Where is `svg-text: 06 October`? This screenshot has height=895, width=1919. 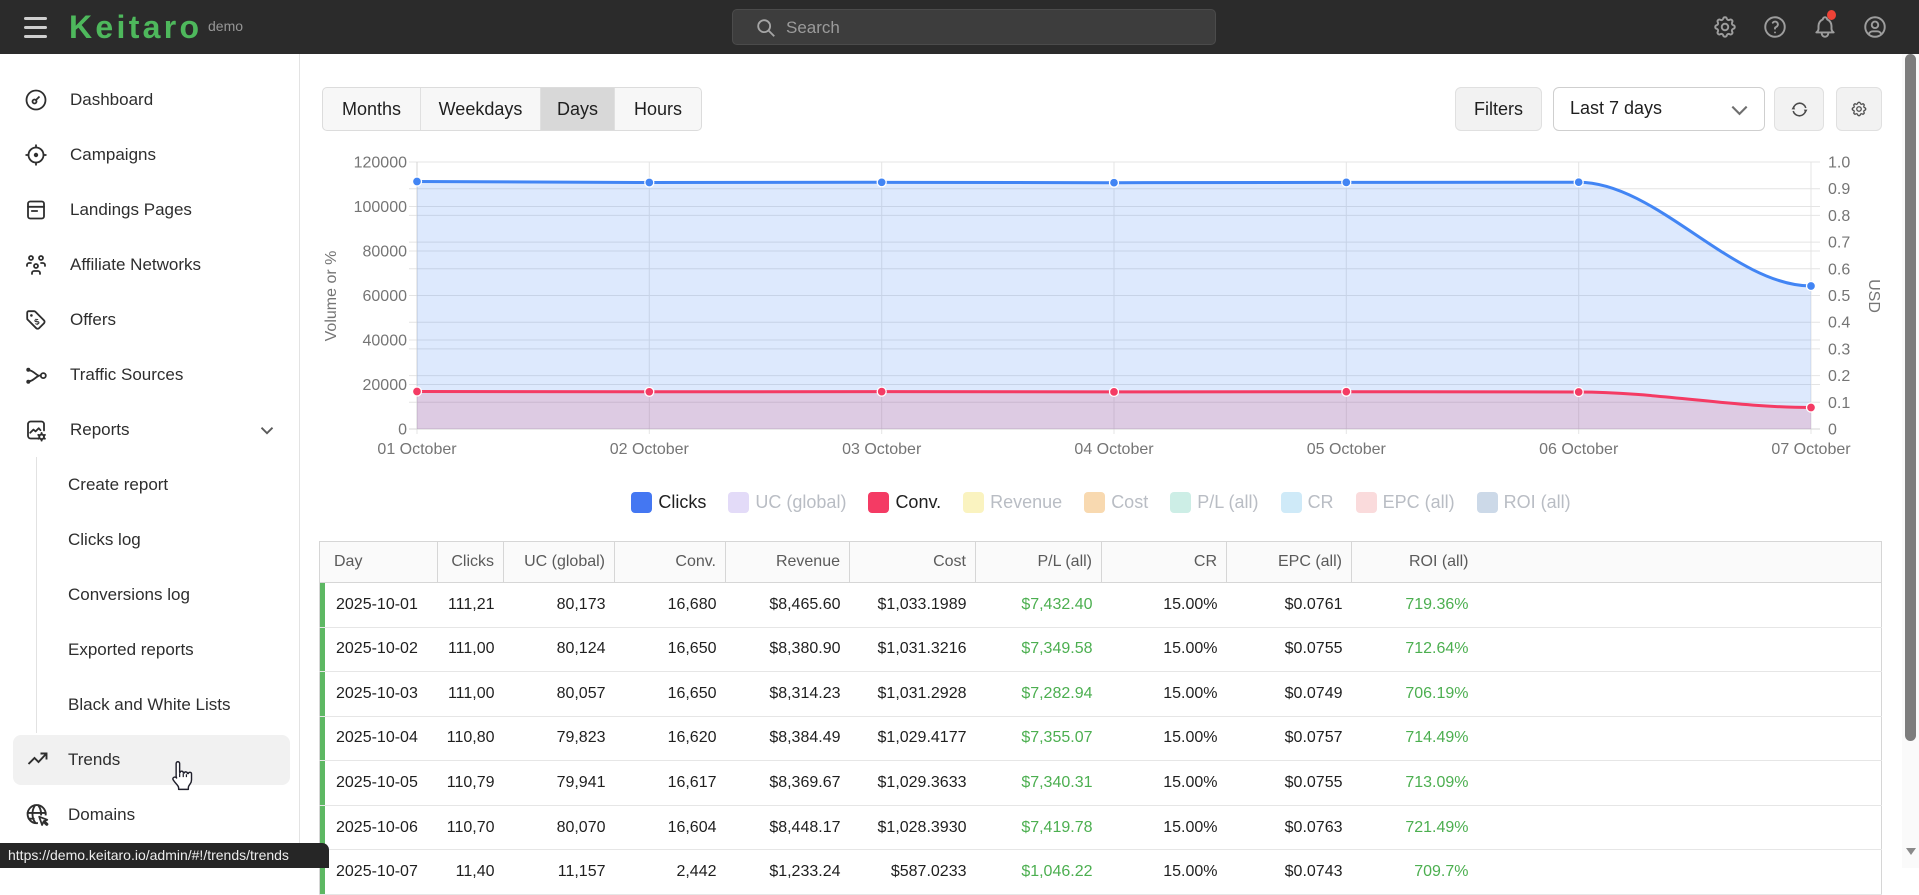 svg-text: 06 October is located at coordinates (1579, 449).